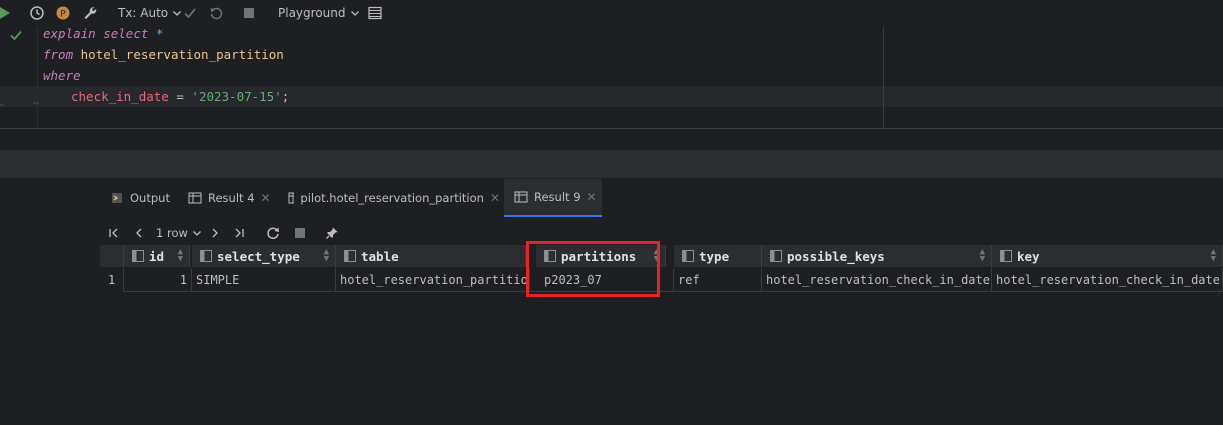 Image resolution: width=1223 pixels, height=425 pixels. What do you see at coordinates (557, 197) in the screenshot?
I see `tab-result-9-label: Result 9` at bounding box center [557, 197].